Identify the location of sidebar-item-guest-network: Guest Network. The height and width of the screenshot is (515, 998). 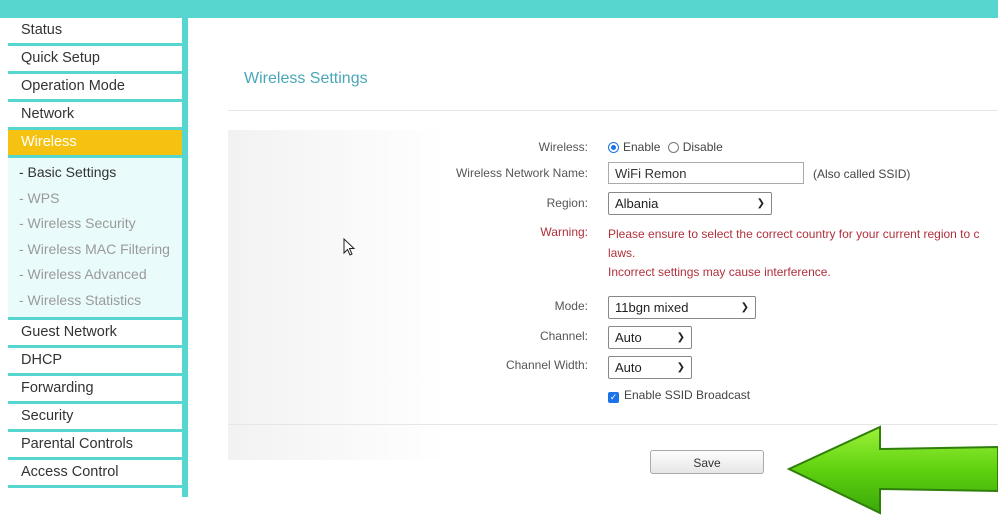
(95, 333).